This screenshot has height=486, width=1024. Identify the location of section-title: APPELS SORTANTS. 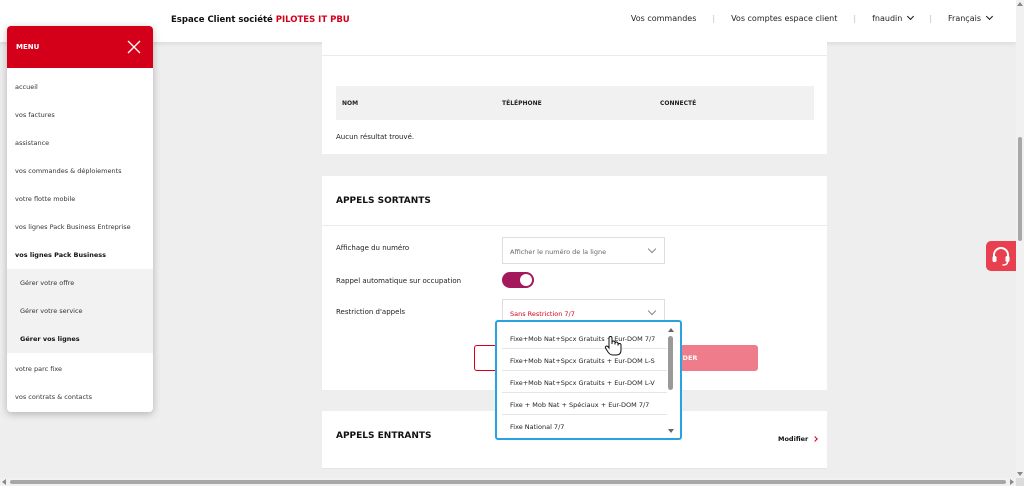
(383, 201).